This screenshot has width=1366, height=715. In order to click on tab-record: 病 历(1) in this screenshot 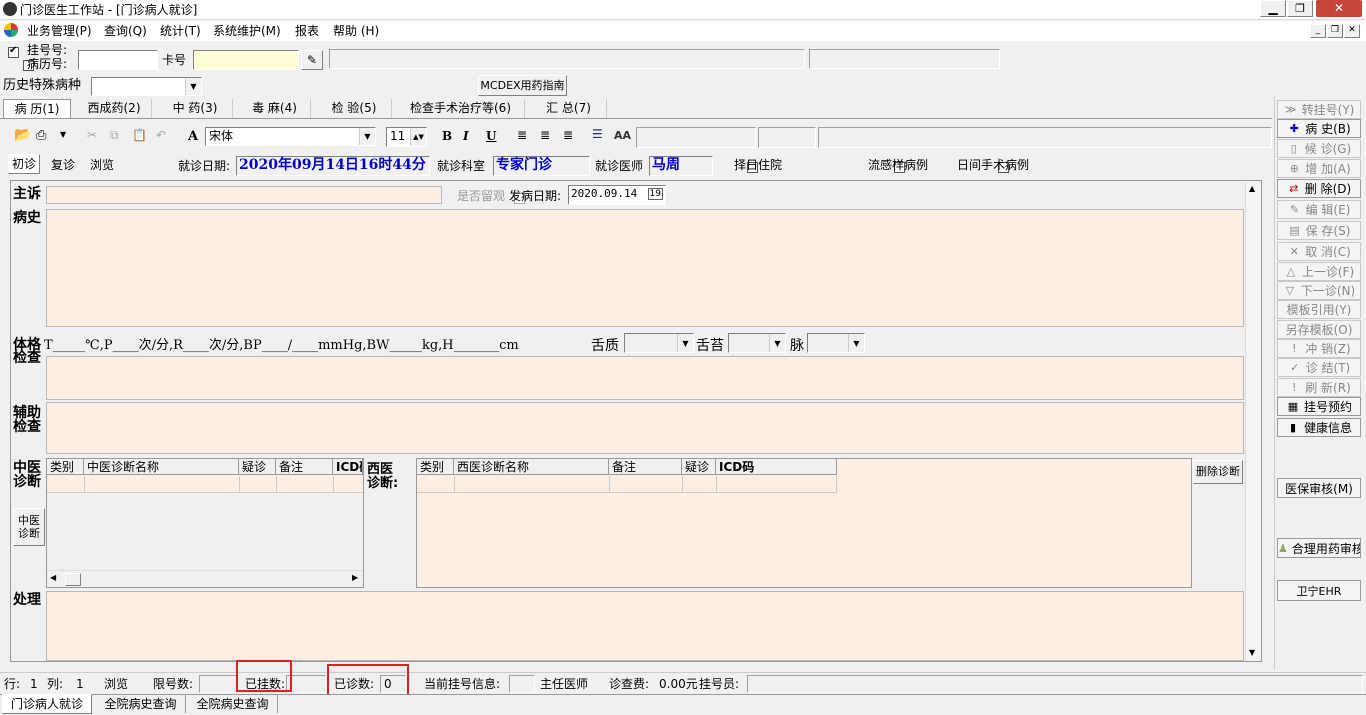, I will do `click(37, 108)`.